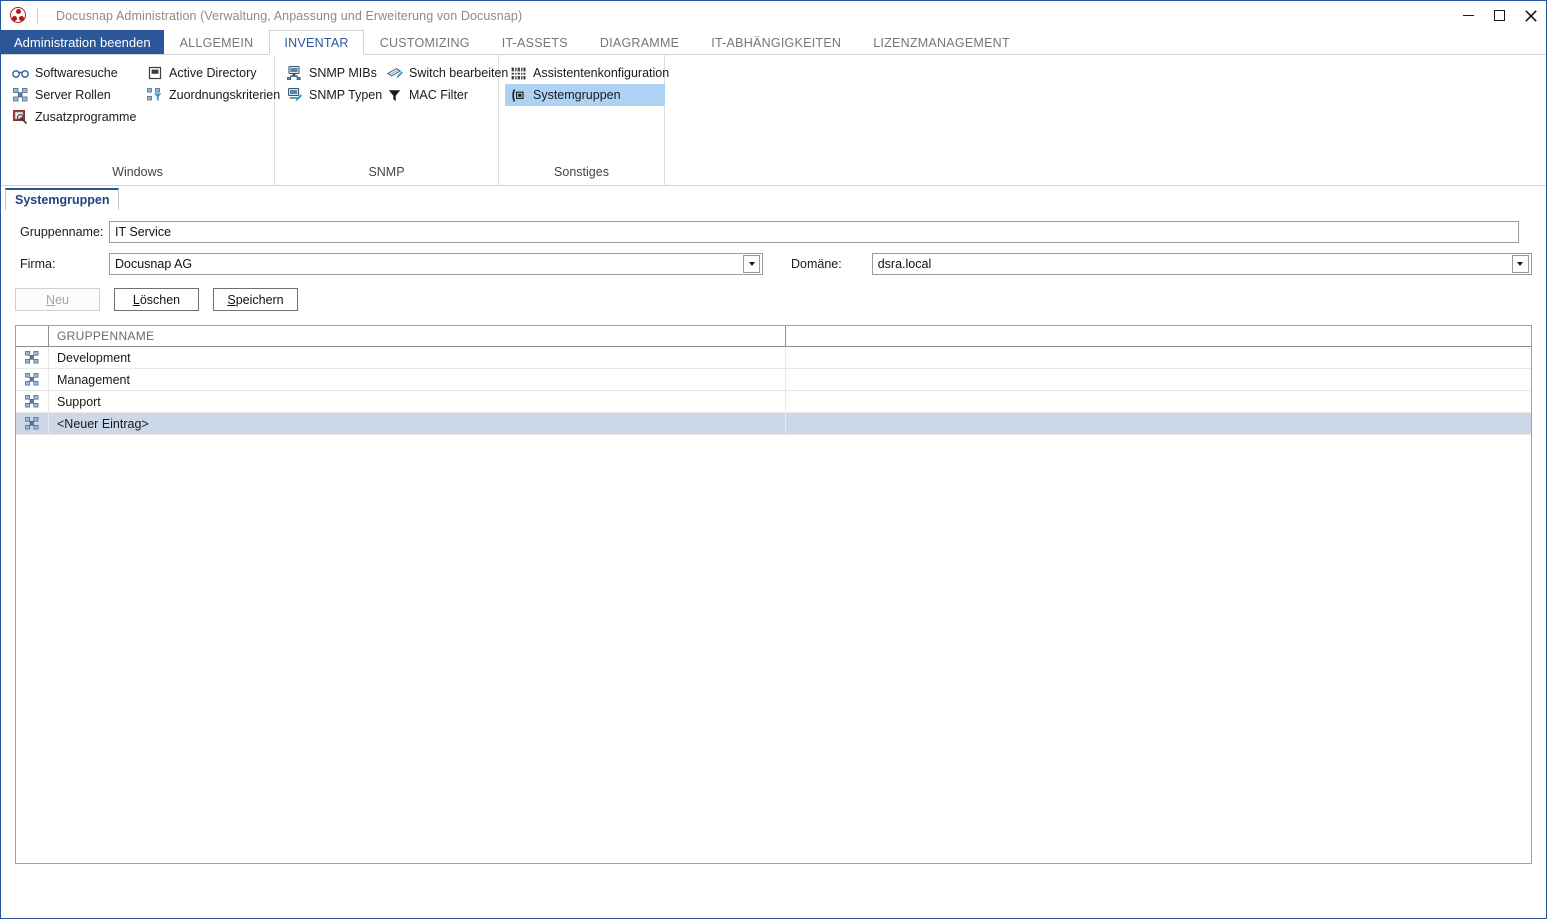  I want to click on ribbon-item-label: Assistentenkonfiguration, so click(601, 73).